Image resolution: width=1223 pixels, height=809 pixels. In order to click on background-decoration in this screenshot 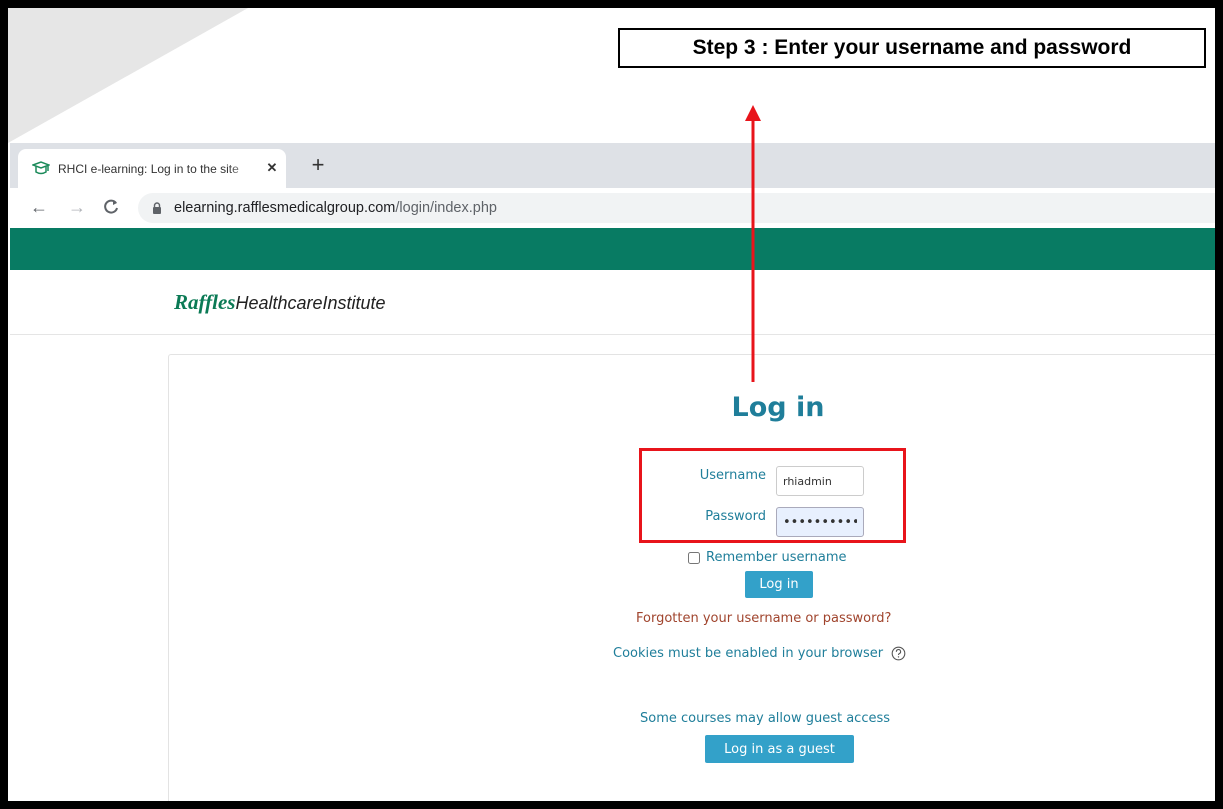, I will do `click(128, 75)`.